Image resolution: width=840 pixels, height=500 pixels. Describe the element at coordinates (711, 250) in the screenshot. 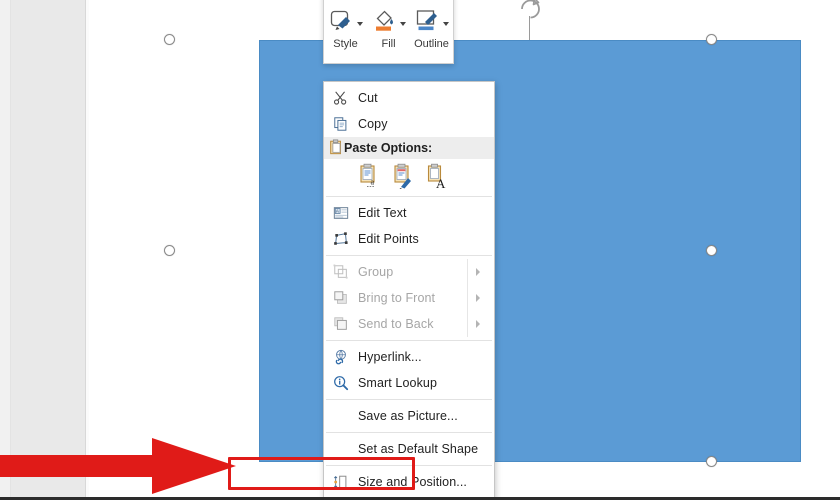

I see `resize-handle-middle-right` at that location.